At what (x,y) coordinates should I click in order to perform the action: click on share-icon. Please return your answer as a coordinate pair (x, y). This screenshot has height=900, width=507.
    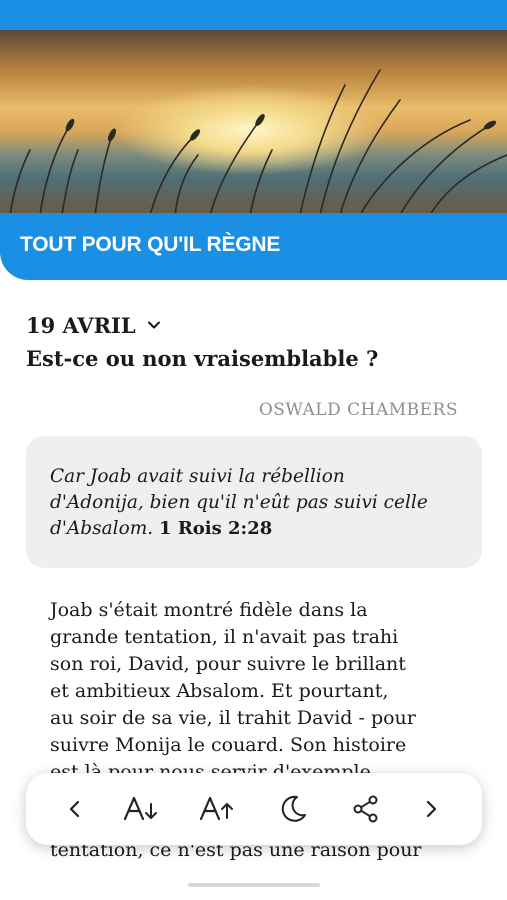
    Looking at the image, I should click on (365, 809).